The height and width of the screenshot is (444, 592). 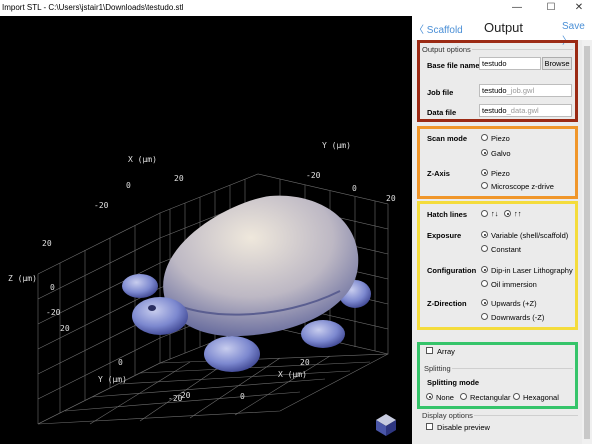 I want to click on array-checkbox, so click(x=429, y=350).